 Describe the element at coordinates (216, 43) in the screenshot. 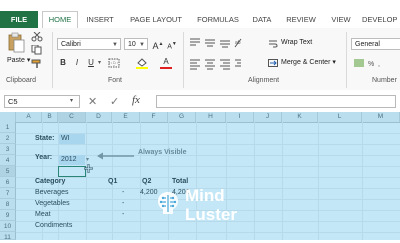

I see `top-align-icons: ab` at that location.